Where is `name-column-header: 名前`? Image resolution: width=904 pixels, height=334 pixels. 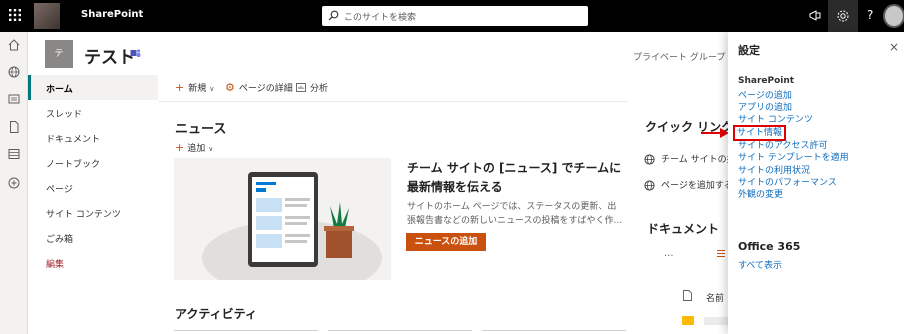
name-column-header: 名前 is located at coordinates (715, 297).